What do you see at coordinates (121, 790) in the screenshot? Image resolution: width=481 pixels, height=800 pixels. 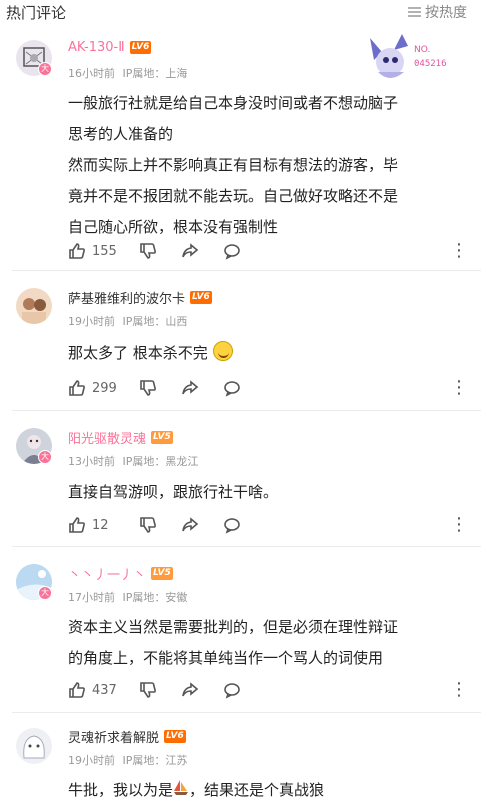 I see `comment-line-text: 牛批，我以为是` at bounding box center [121, 790].